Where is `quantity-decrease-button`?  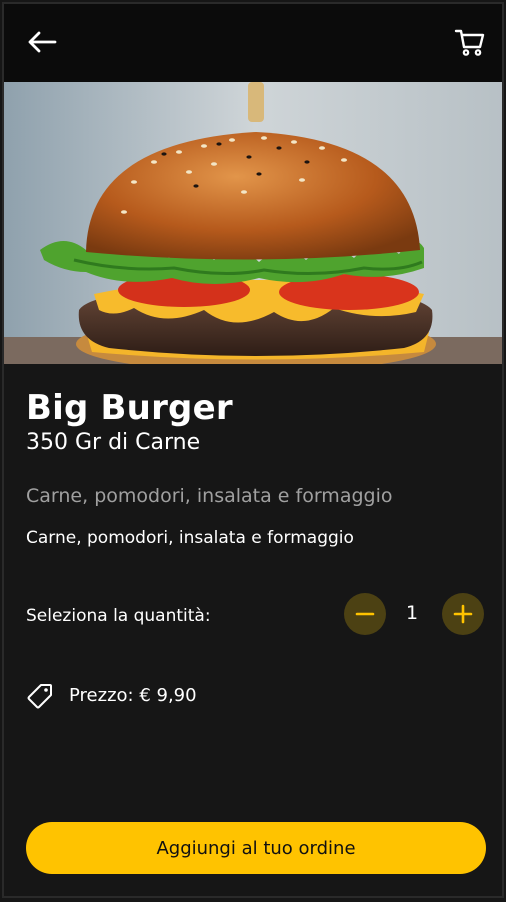 quantity-decrease-button is located at coordinates (365, 614).